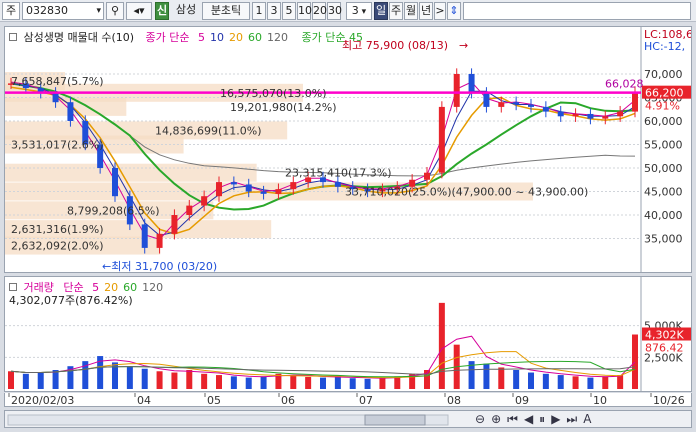 The width and height of the screenshot is (696, 432). I want to click on next-button: >, so click(440, 11).